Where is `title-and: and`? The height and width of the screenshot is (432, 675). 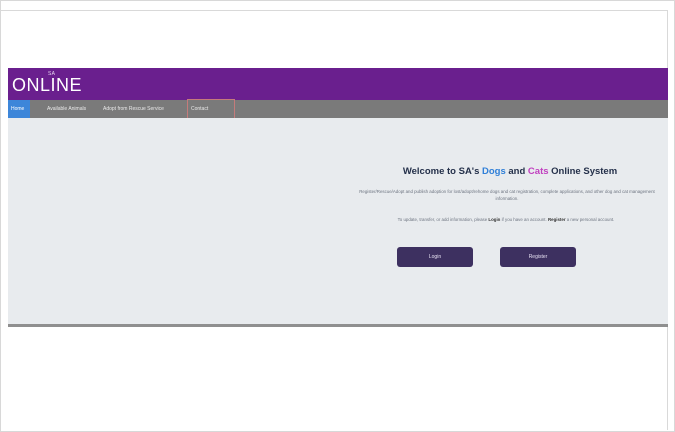
title-and: and is located at coordinates (516, 171).